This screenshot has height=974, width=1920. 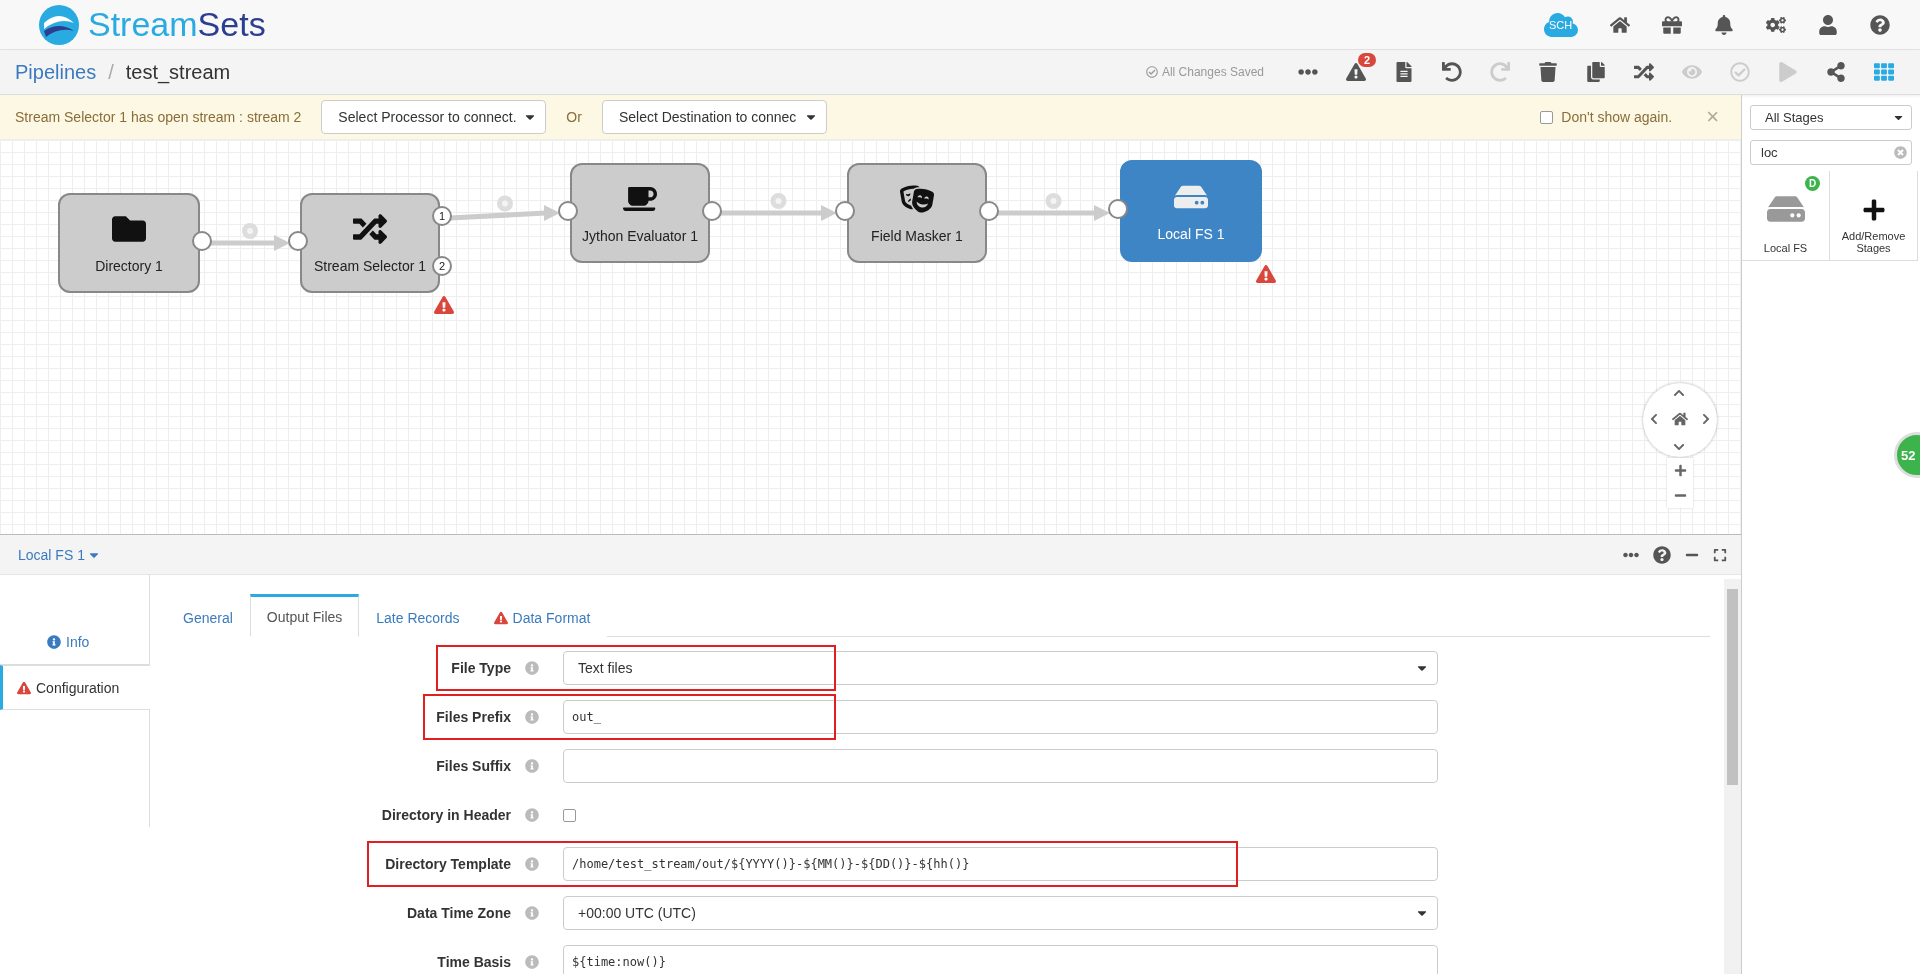 I want to click on input-field: ${time:now()}, so click(x=1000, y=959).